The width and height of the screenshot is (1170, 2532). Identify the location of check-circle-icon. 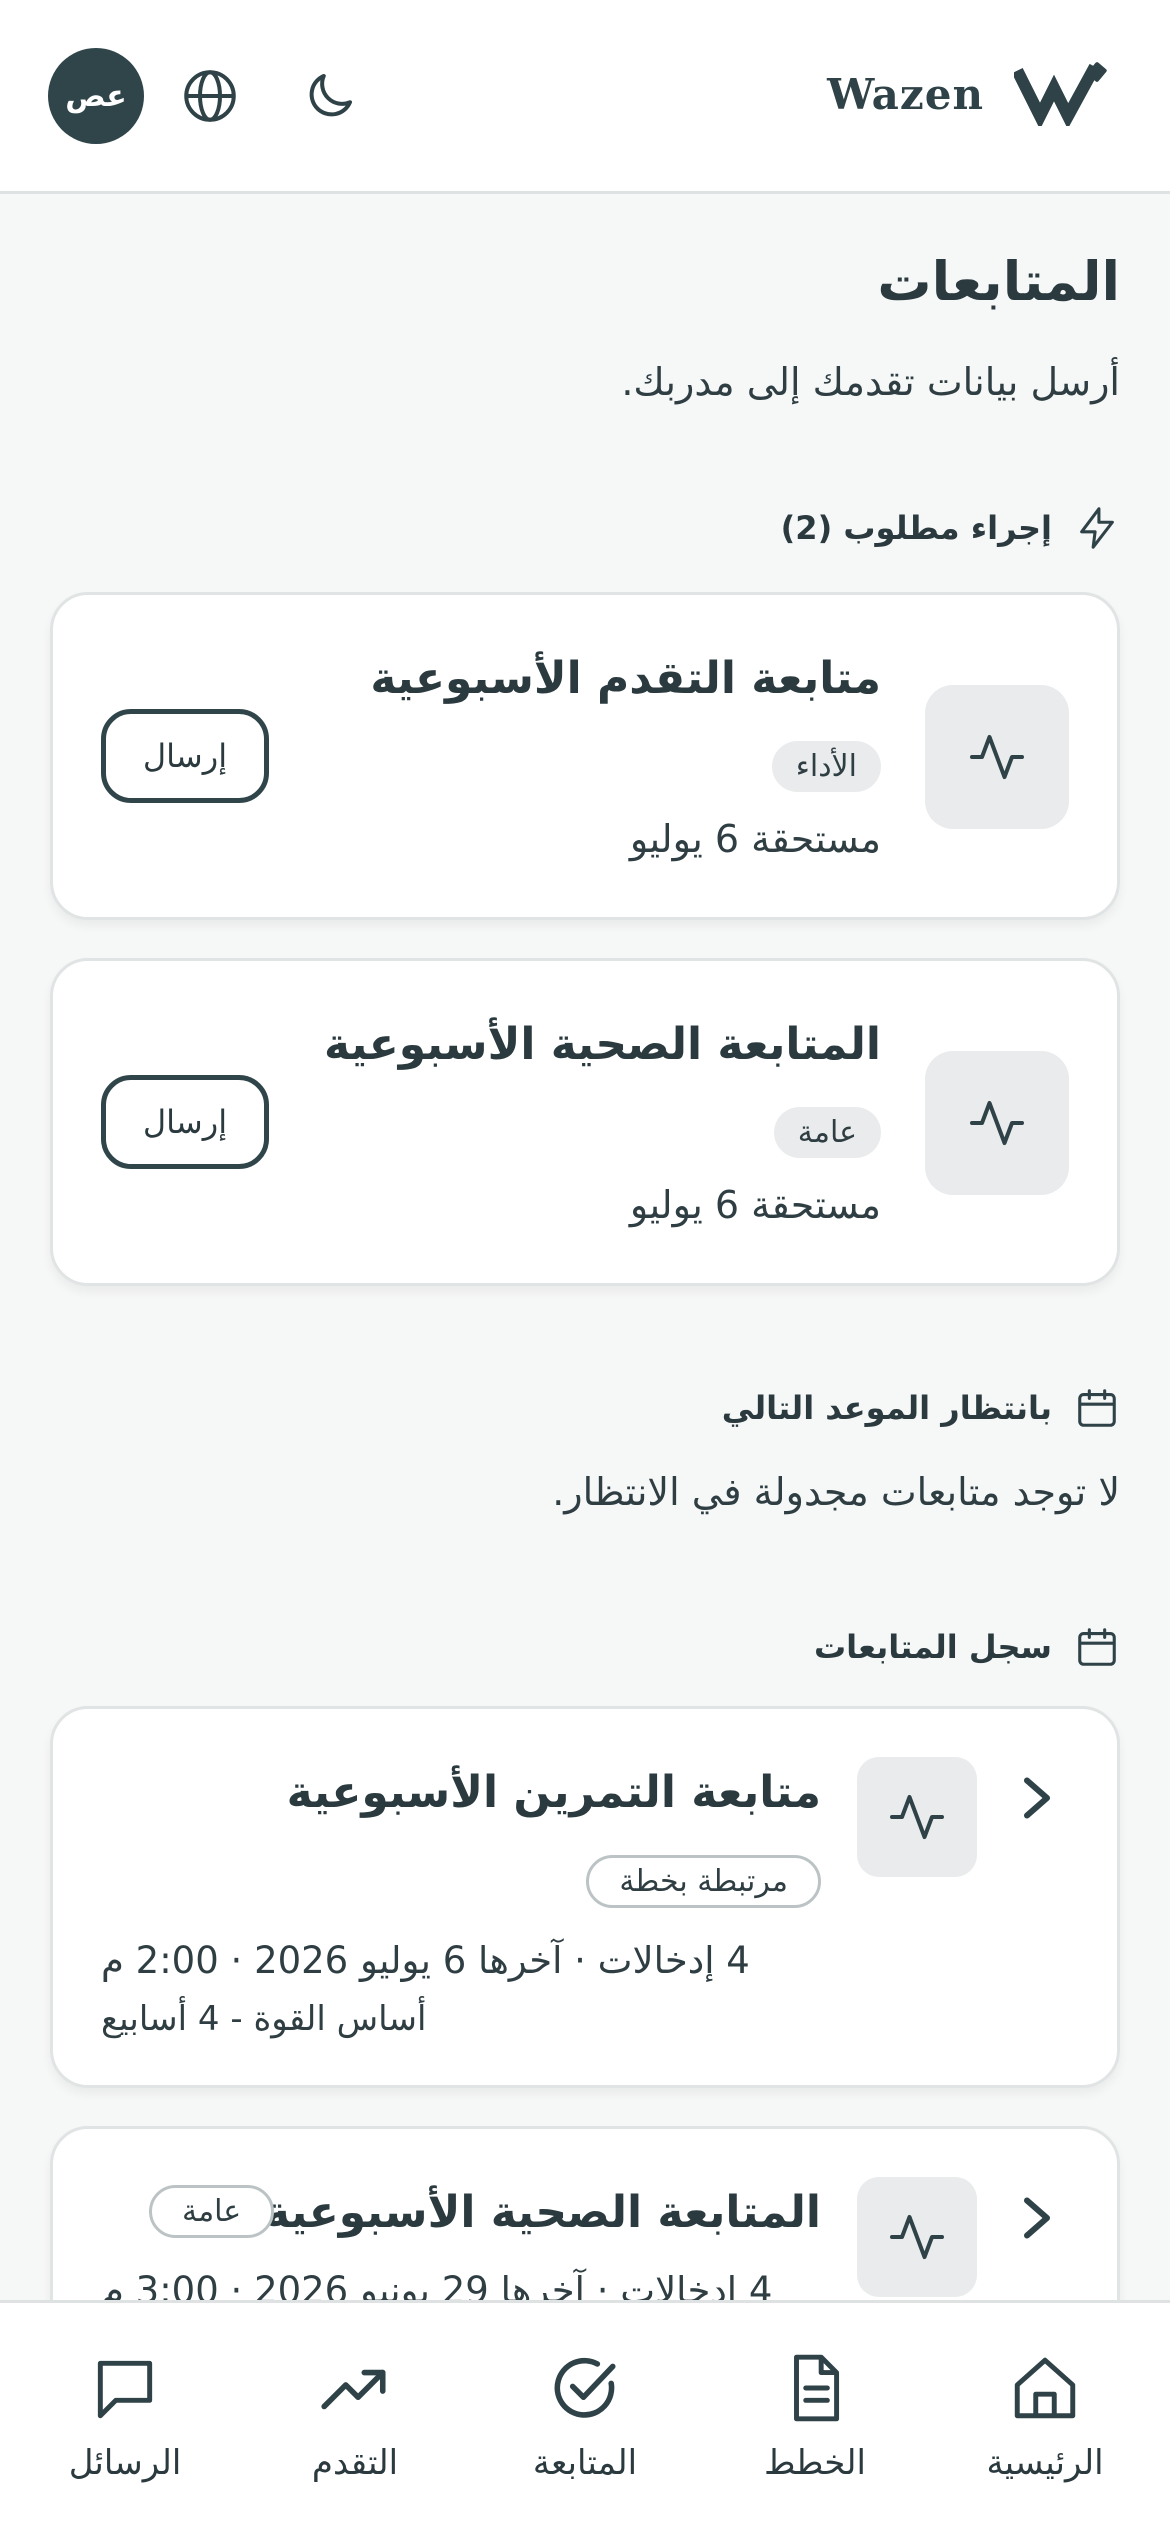
(585, 2387).